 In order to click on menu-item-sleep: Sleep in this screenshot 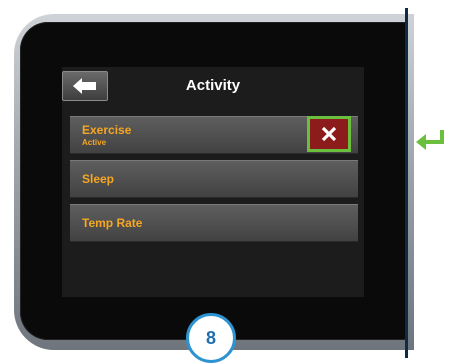, I will do `click(214, 179)`.